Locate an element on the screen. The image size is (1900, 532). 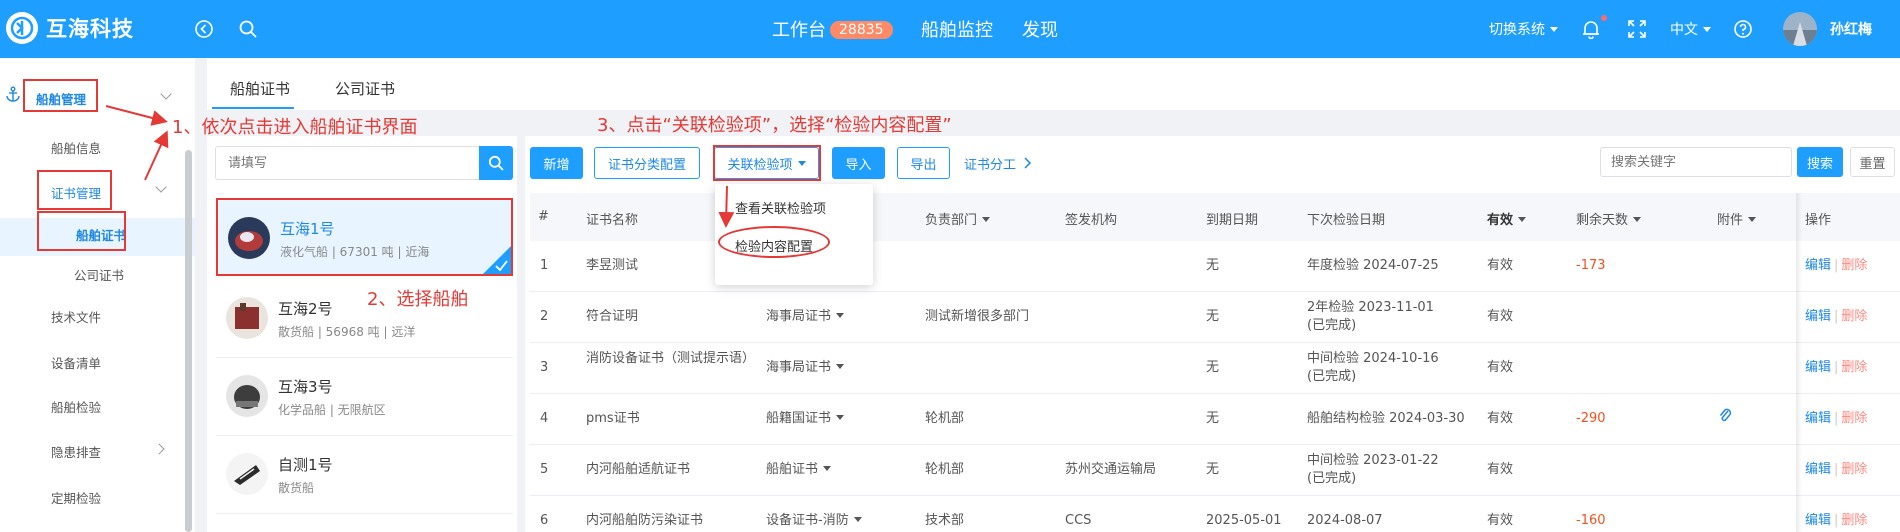
row-index: 5 is located at coordinates (544, 469).